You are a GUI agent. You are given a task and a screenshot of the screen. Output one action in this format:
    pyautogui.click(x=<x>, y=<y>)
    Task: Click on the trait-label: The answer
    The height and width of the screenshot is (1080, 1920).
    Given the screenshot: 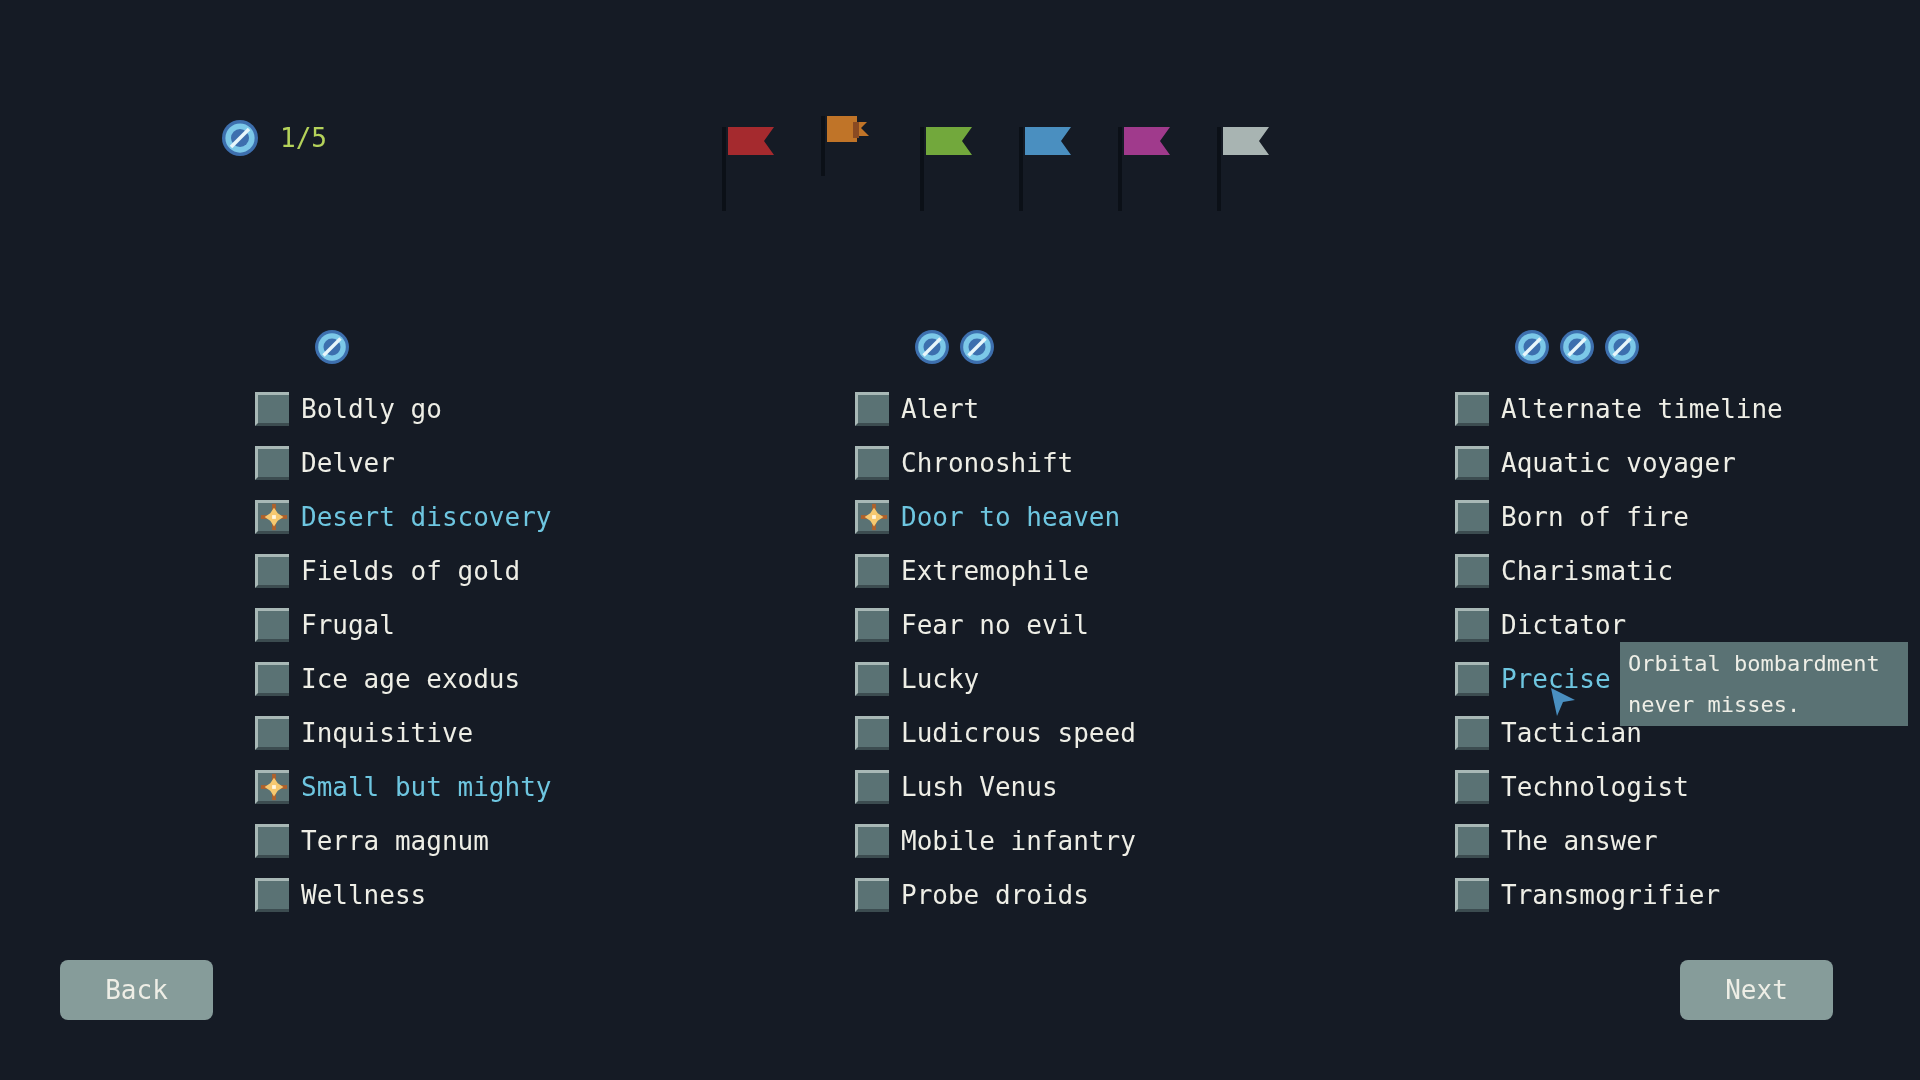 What is the action you would take?
    pyautogui.click(x=1579, y=841)
    